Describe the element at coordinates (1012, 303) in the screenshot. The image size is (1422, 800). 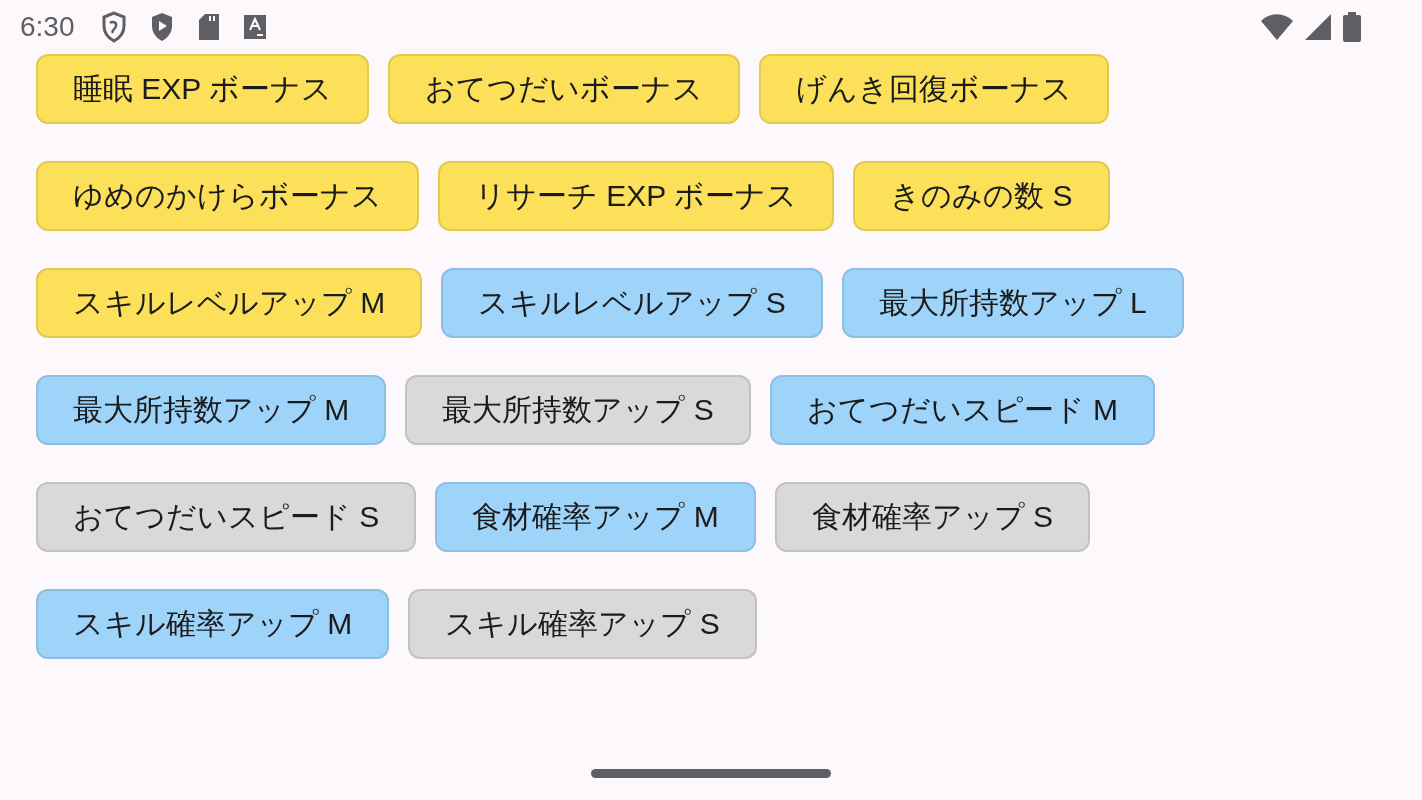
I see `skill-chip: 最大所持数アップ L` at that location.